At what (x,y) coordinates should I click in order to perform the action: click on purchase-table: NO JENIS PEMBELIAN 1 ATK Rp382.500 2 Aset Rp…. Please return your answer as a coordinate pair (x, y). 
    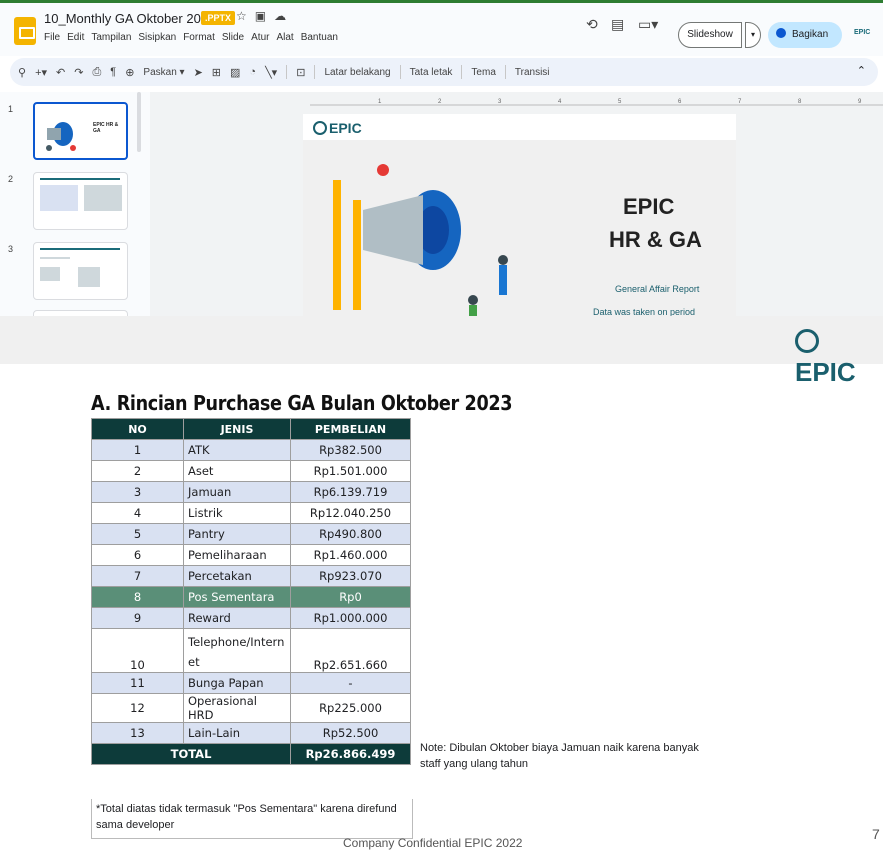
    Looking at the image, I should click on (251, 591).